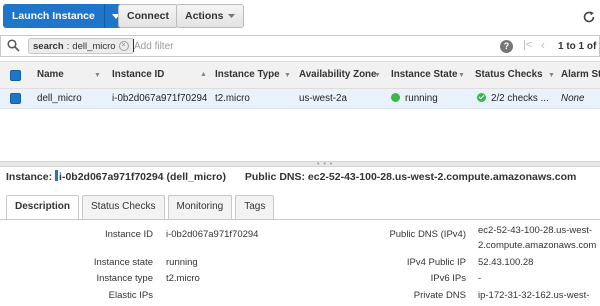 The width and height of the screenshot is (600, 306). What do you see at coordinates (123, 207) in the screenshot?
I see `tab-status-checks: Status Checks` at bounding box center [123, 207].